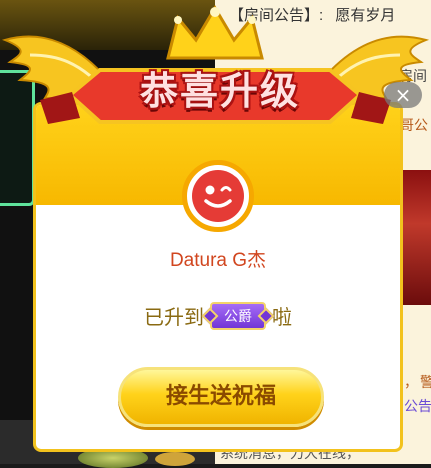 This screenshot has height=468, width=431. I want to click on chat-red-banner, so click(415, 237).